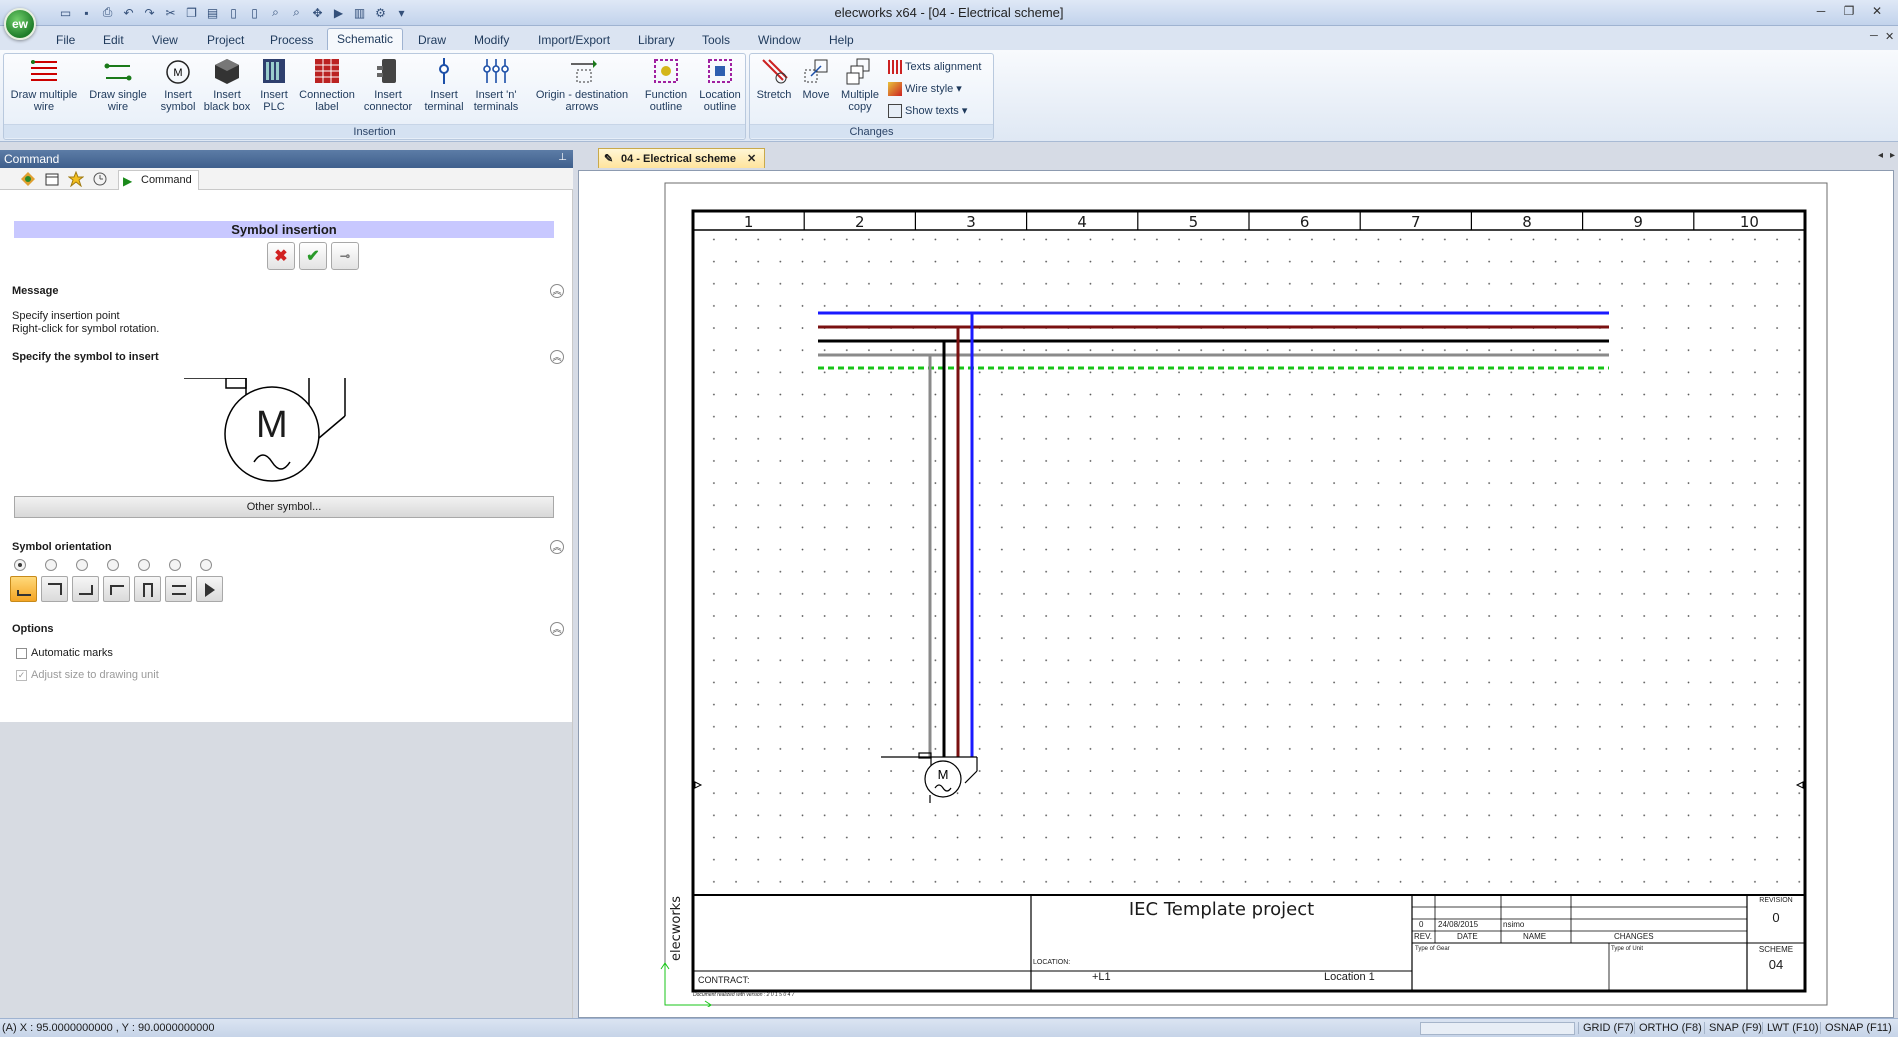  Describe the element at coordinates (345, 256) in the screenshot. I see `pin-options-button: ⊸` at that location.